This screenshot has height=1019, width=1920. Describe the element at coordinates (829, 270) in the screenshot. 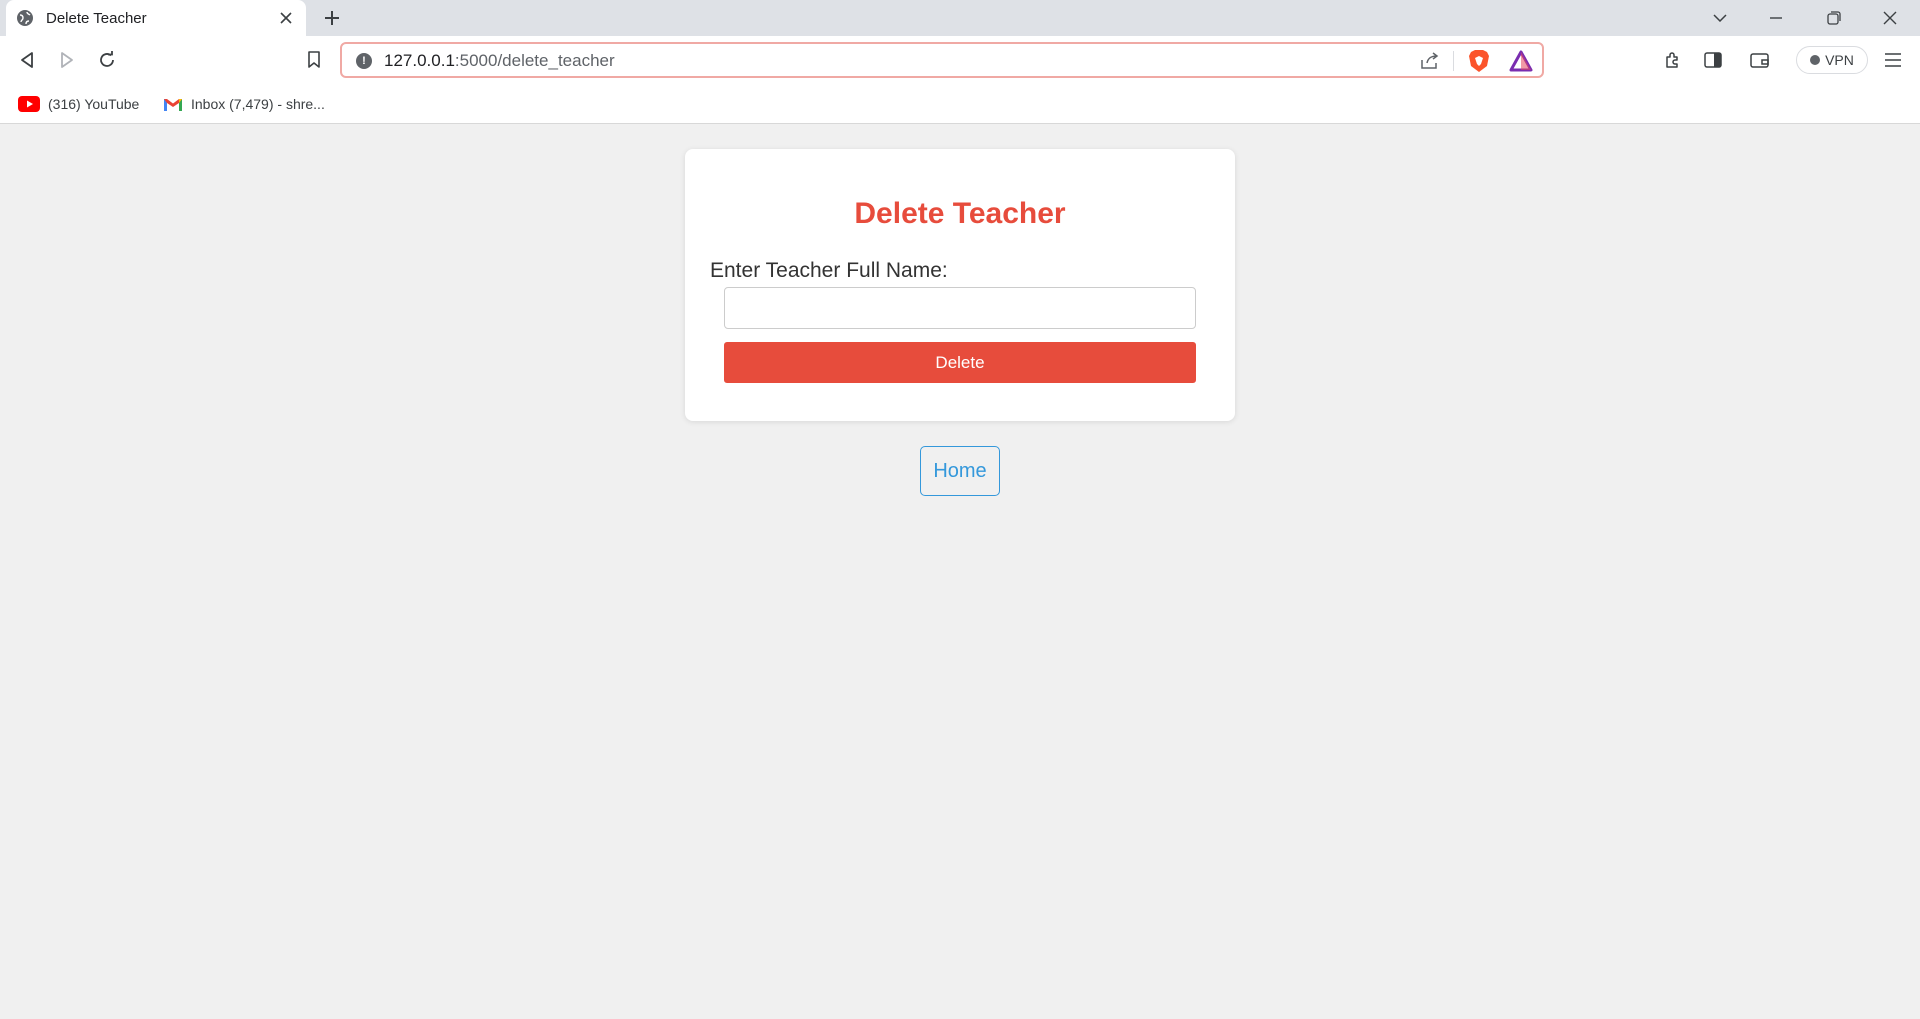

I see `teacher-name-label: Enter Teacher Full Name:` at that location.